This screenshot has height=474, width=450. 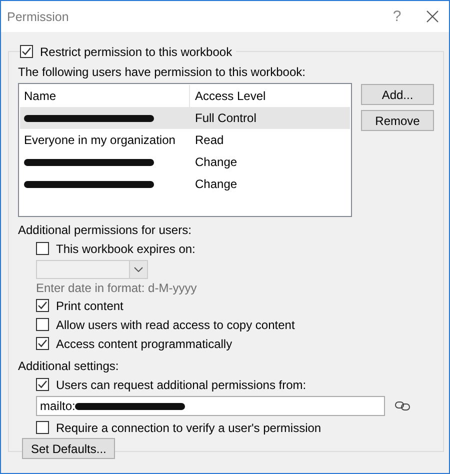 What do you see at coordinates (90, 305) in the screenshot?
I see `checkbox-label: Print content` at bounding box center [90, 305].